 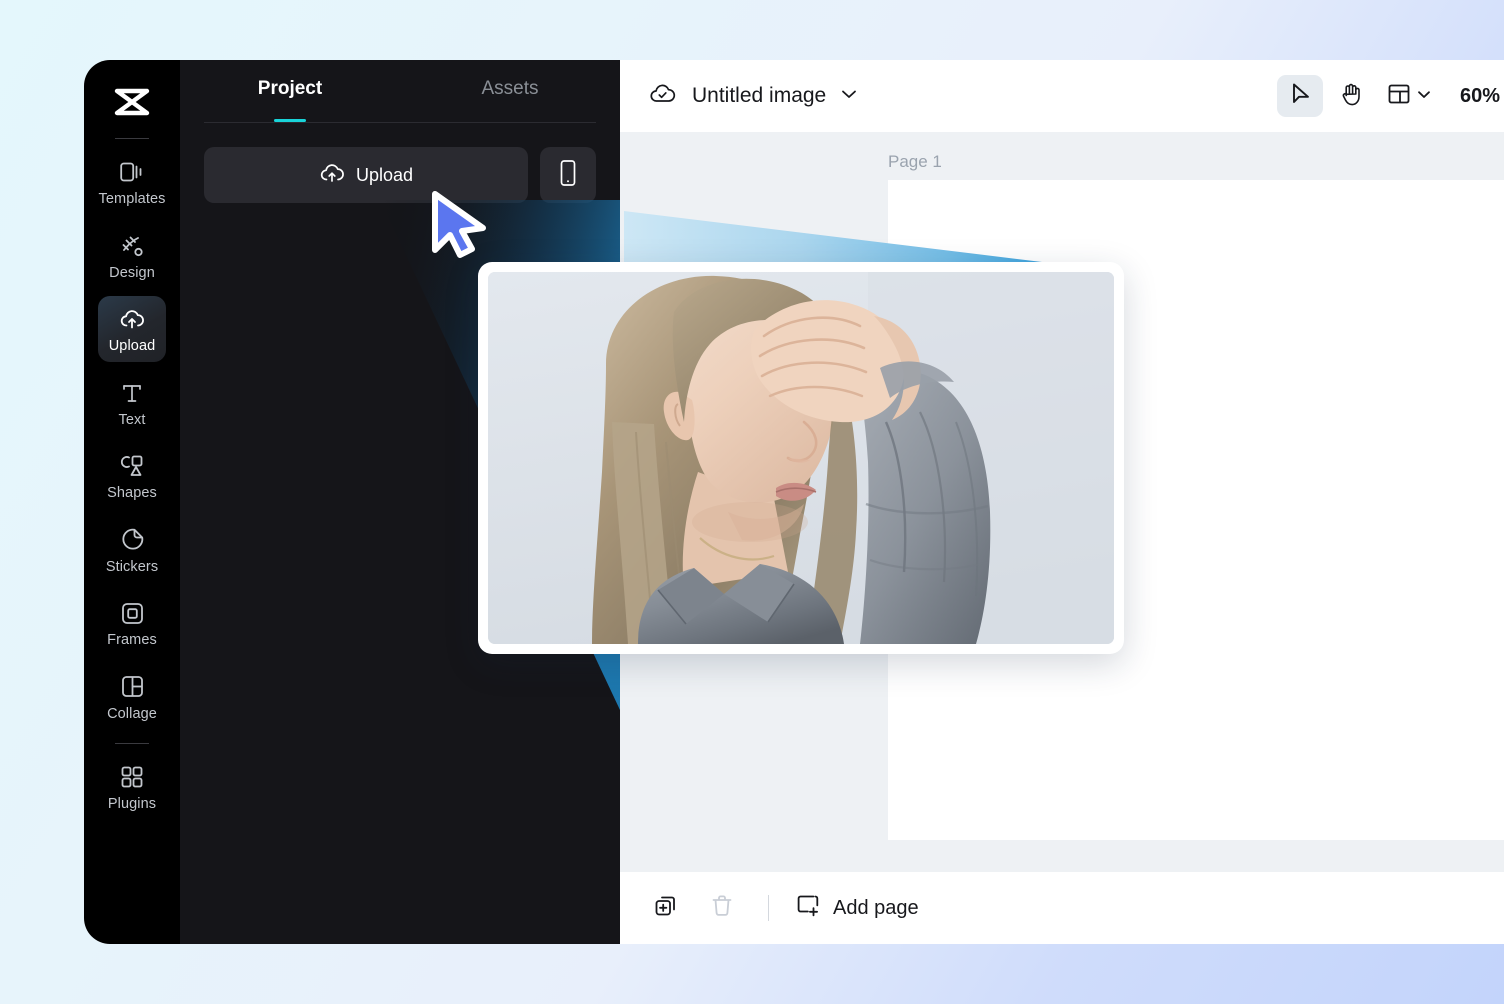 I want to click on sidebar-item-upload: Upload, so click(x=132, y=329).